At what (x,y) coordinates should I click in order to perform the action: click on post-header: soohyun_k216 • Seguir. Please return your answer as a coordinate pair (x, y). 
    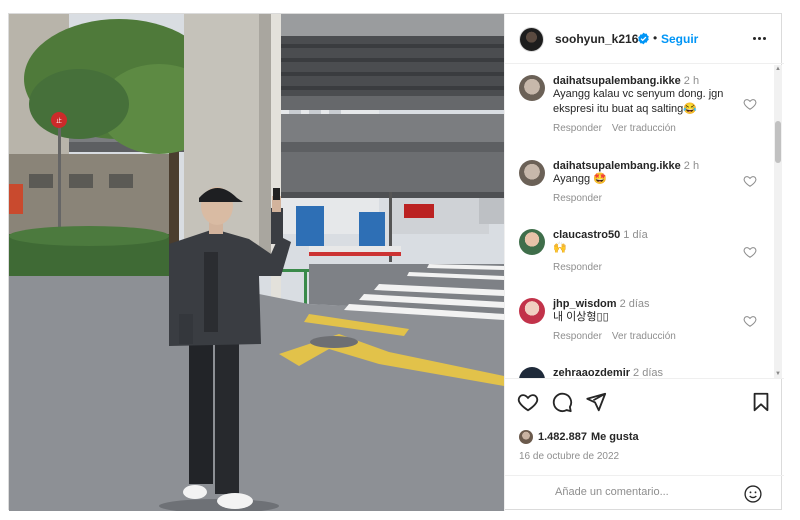
    Looking at the image, I should click on (644, 39).